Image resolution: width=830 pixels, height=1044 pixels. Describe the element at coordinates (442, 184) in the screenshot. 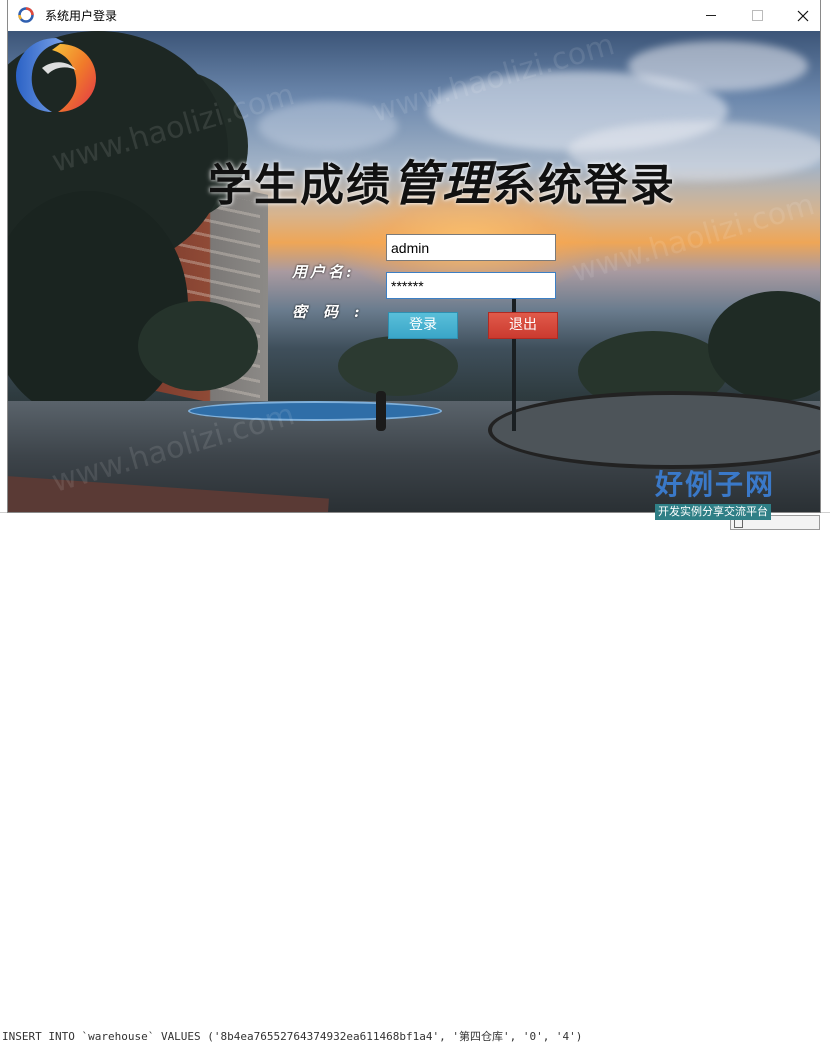

I see `page-title: 学生成绩管理系统登录` at that location.